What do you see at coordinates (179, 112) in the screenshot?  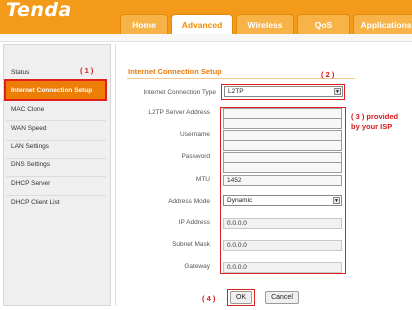 I see `l2tp-server-label: L2TP Server Address` at bounding box center [179, 112].